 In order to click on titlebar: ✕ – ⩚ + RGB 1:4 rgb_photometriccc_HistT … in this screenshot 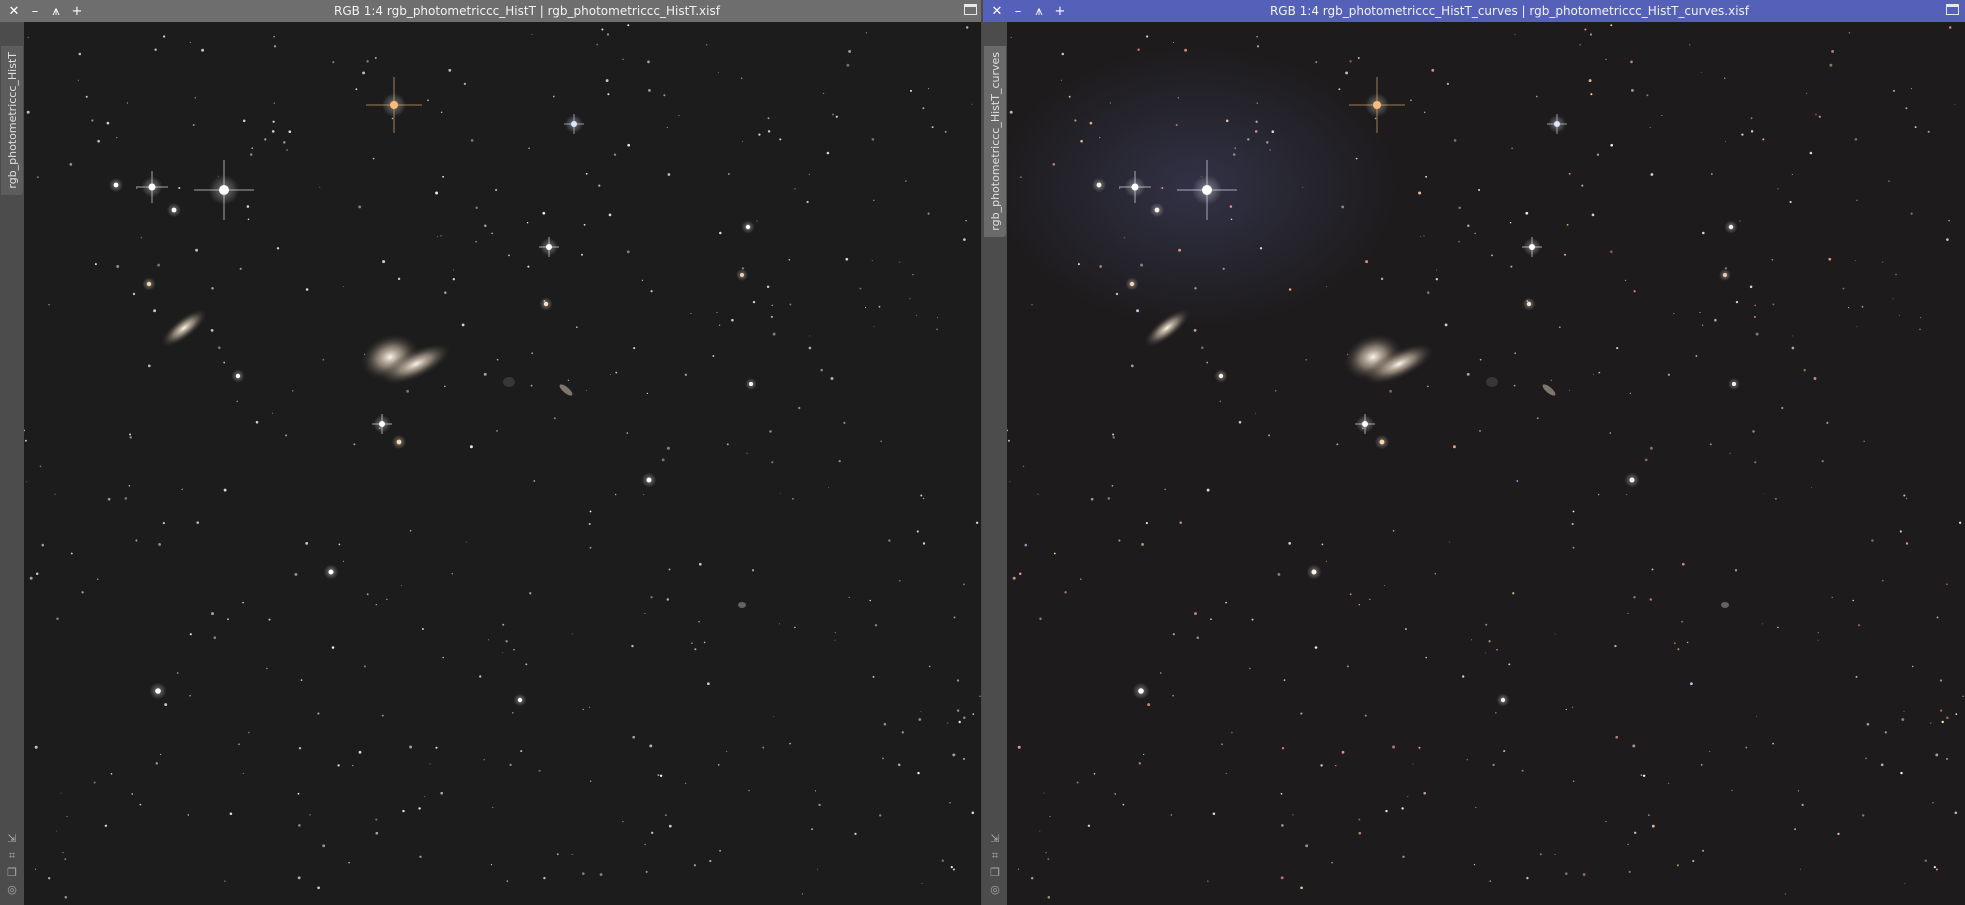, I will do `click(491, 11)`.